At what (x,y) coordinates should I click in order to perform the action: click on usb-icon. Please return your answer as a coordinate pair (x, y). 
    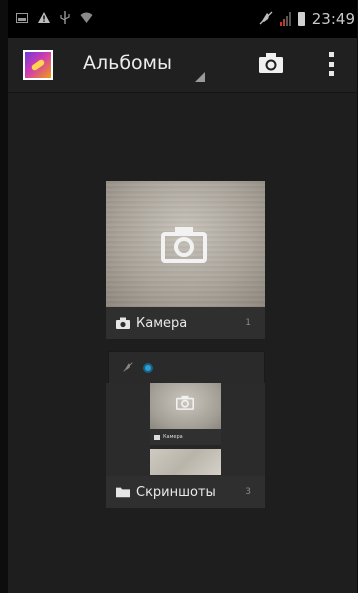
    Looking at the image, I should click on (65, 19).